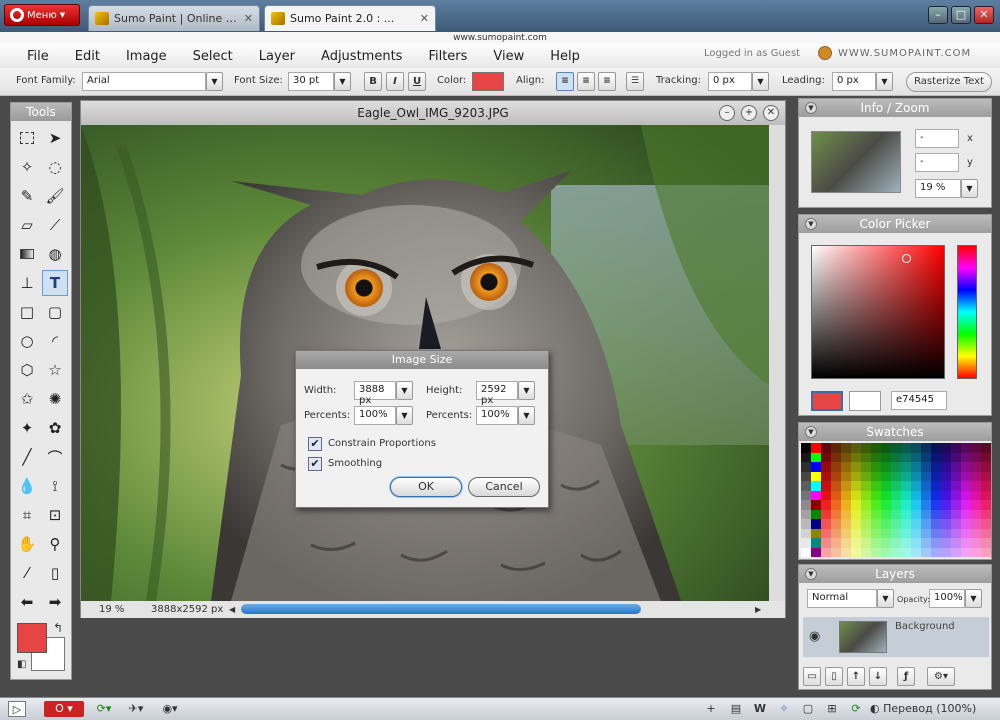 This screenshot has height=720, width=1000. Describe the element at coordinates (27, 225) in the screenshot. I see `eraser-tool-icon: ▱` at that location.